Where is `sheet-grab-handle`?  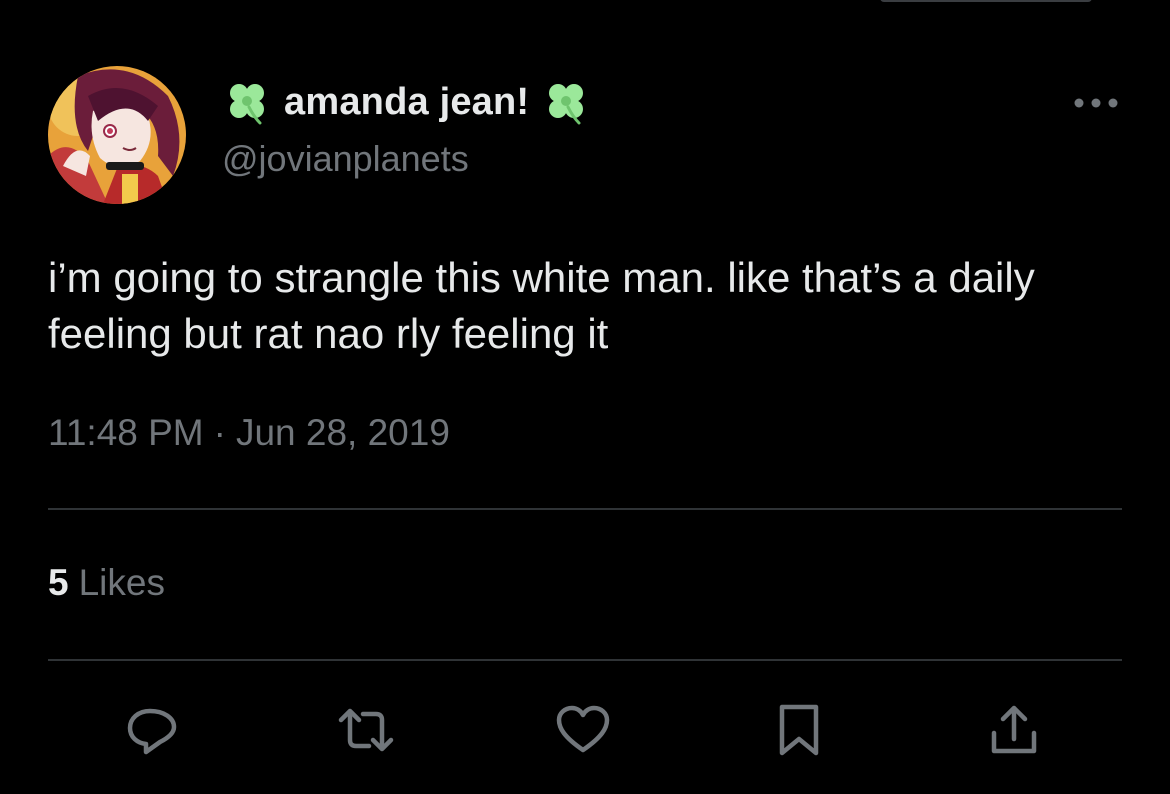
sheet-grab-handle is located at coordinates (986, 1).